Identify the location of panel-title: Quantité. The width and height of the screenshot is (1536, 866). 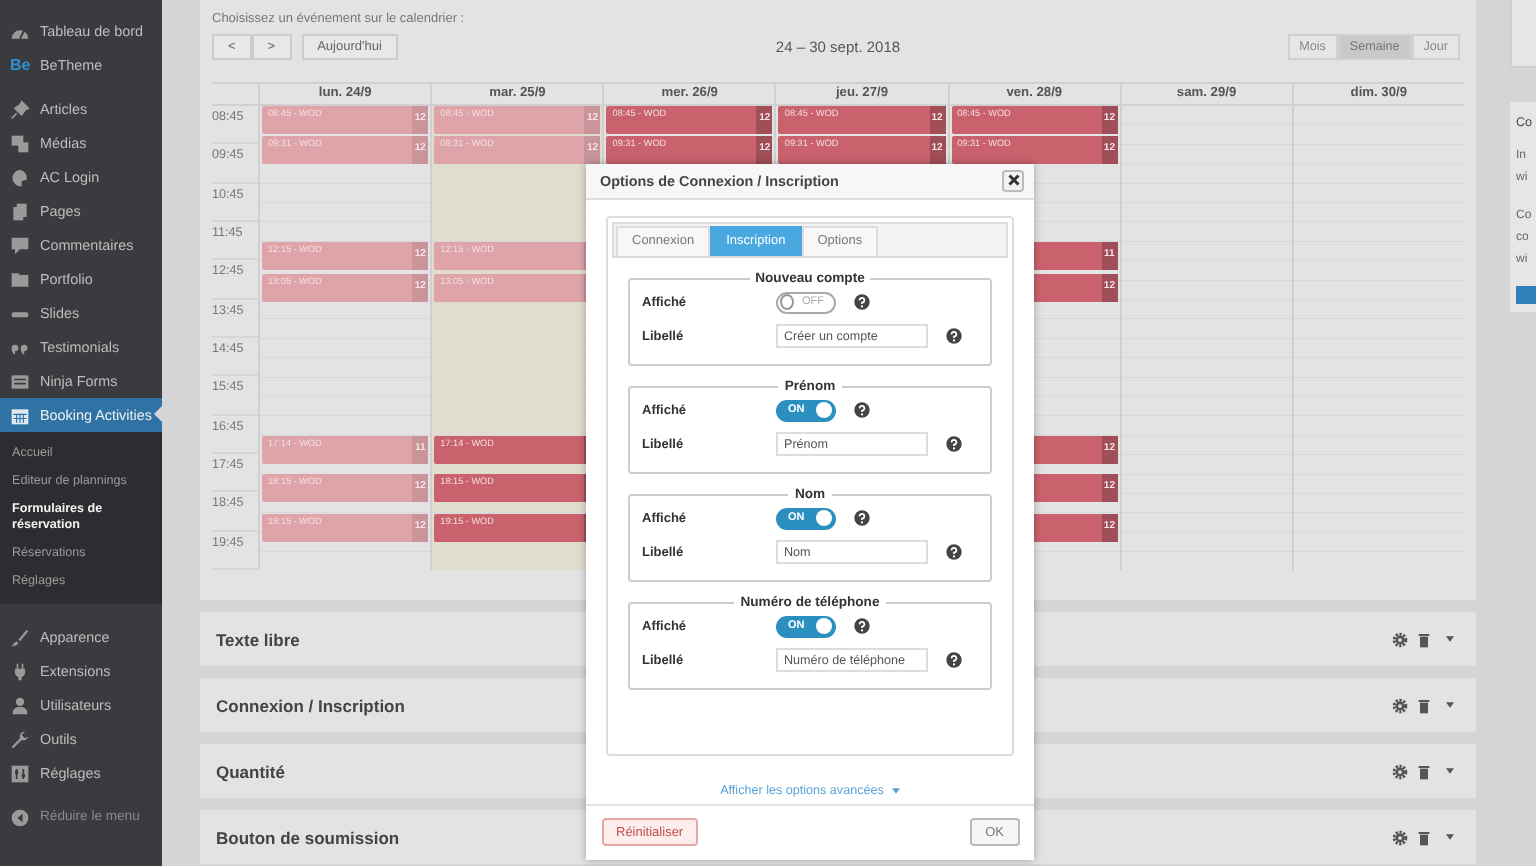
(250, 771).